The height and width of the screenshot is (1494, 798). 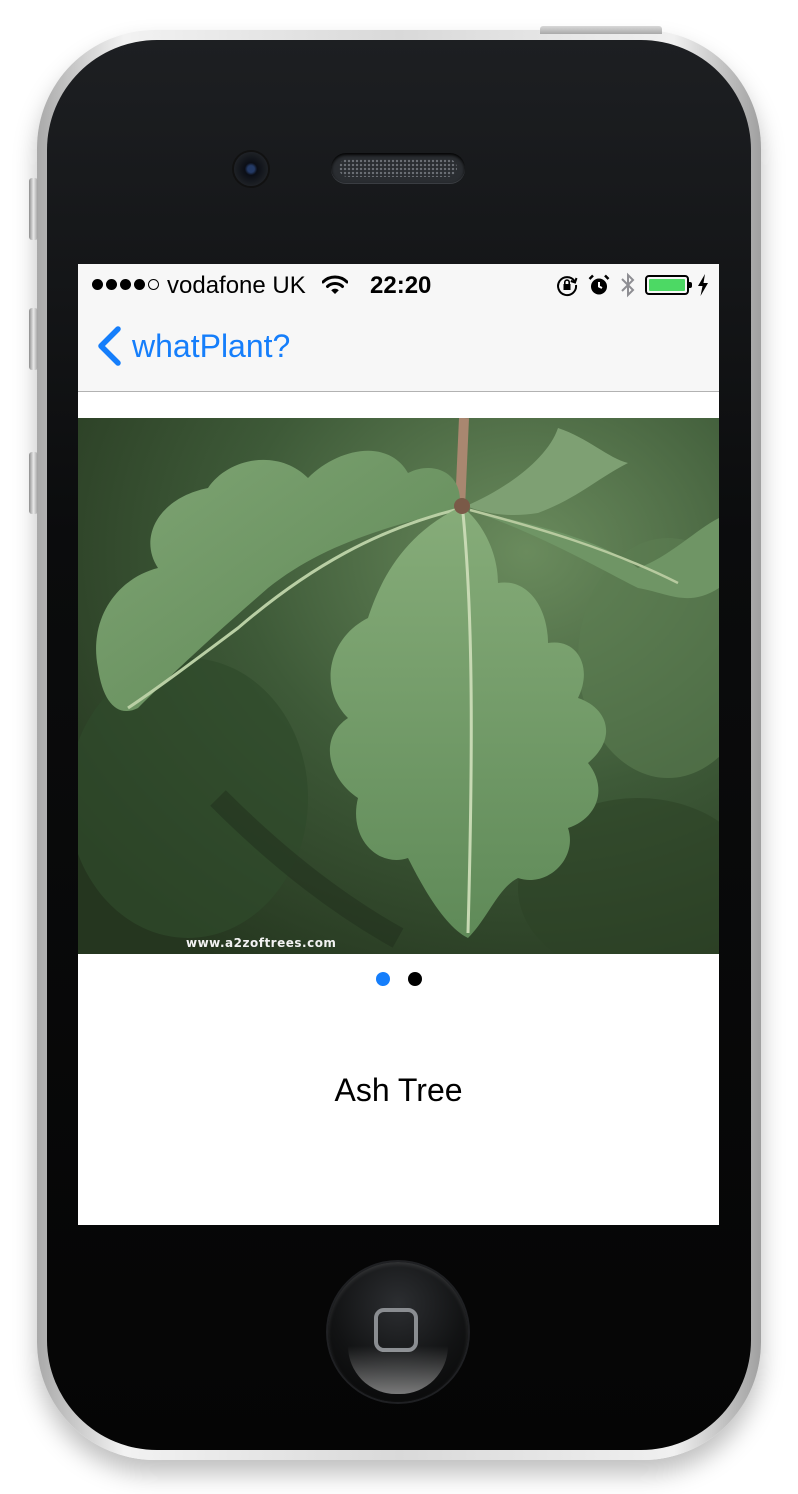 I want to click on battery-fill, so click(x=667, y=285).